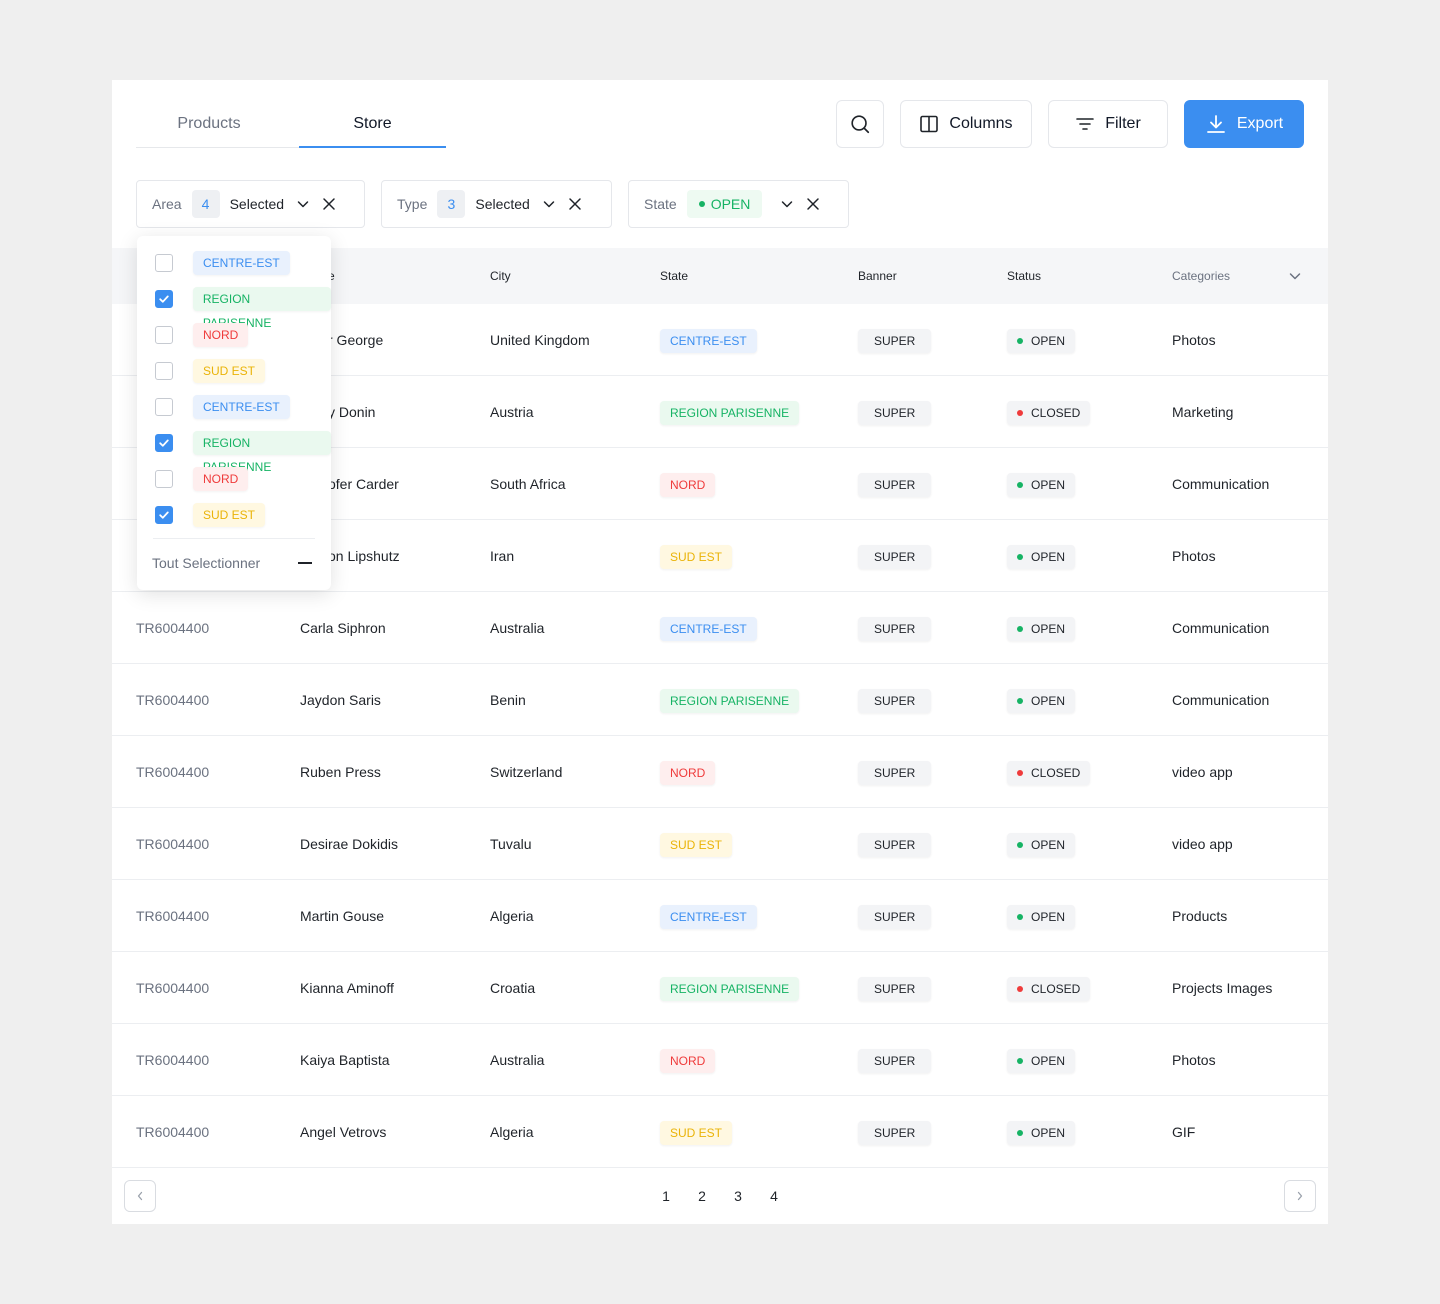 This screenshot has width=1440, height=1304. I want to click on column-header-status: Status, so click(1024, 276).